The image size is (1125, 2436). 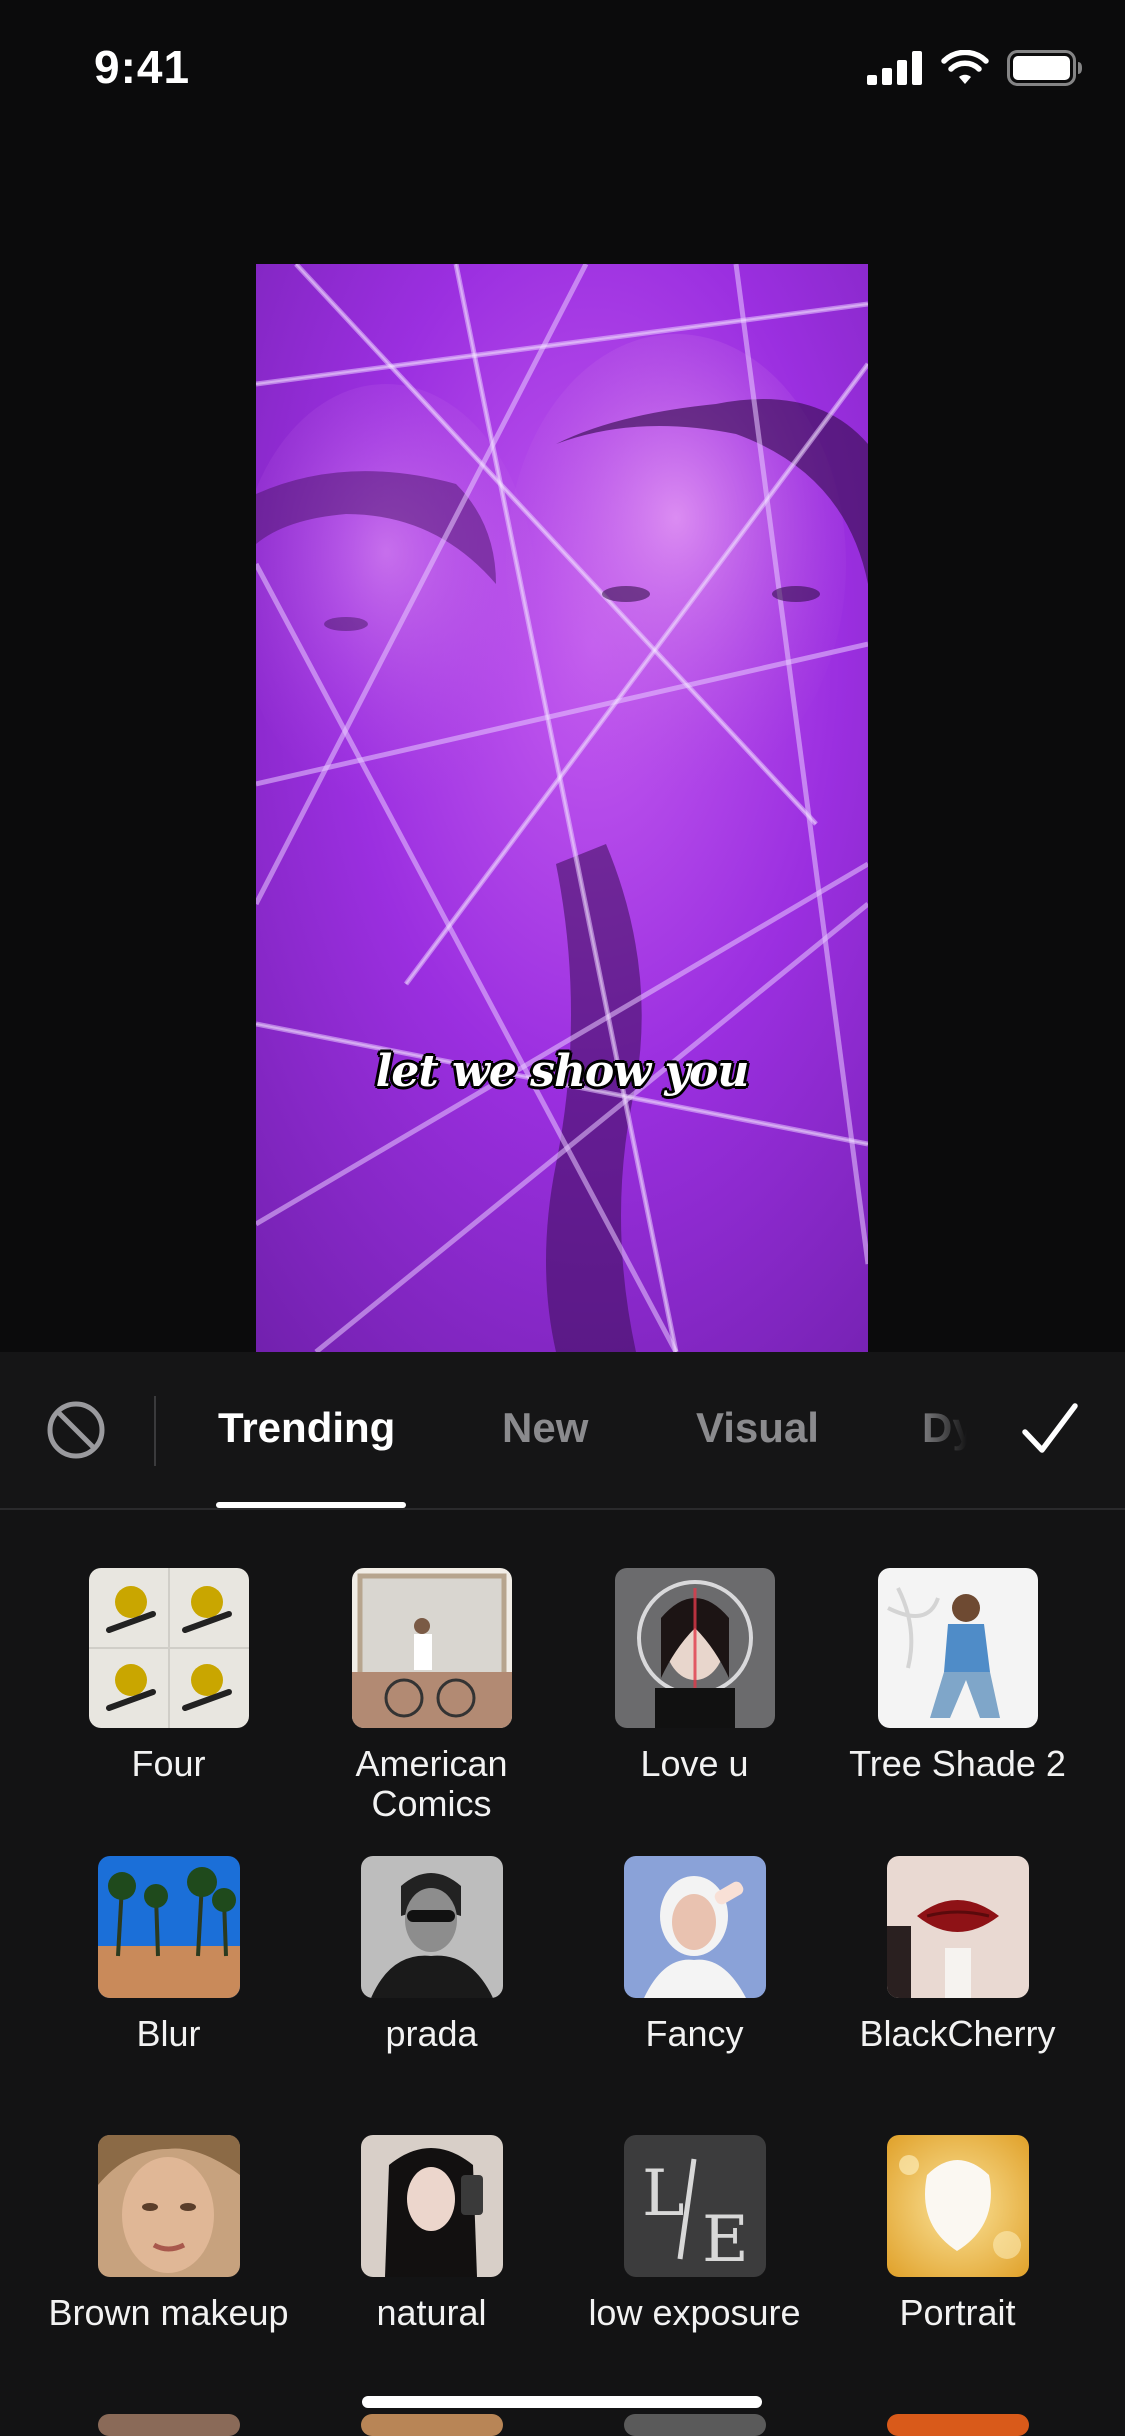 I want to click on effect-four-thumbnail, so click(x=168, y=1648).